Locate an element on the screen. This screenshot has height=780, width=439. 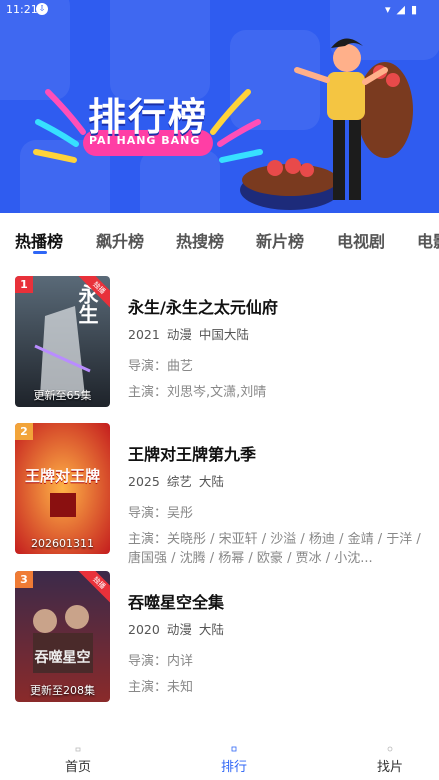
item-meta: 2025 综艺 大陆 is located at coordinates (278, 480).